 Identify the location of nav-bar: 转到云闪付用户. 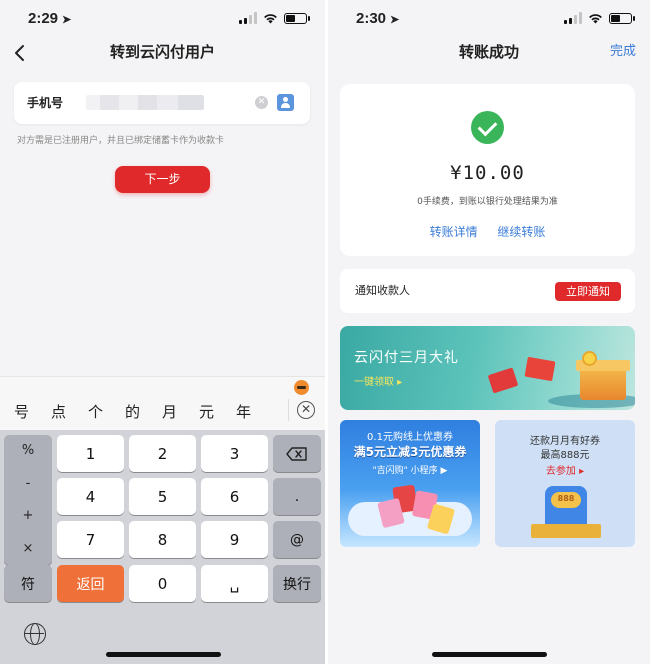
(162, 52).